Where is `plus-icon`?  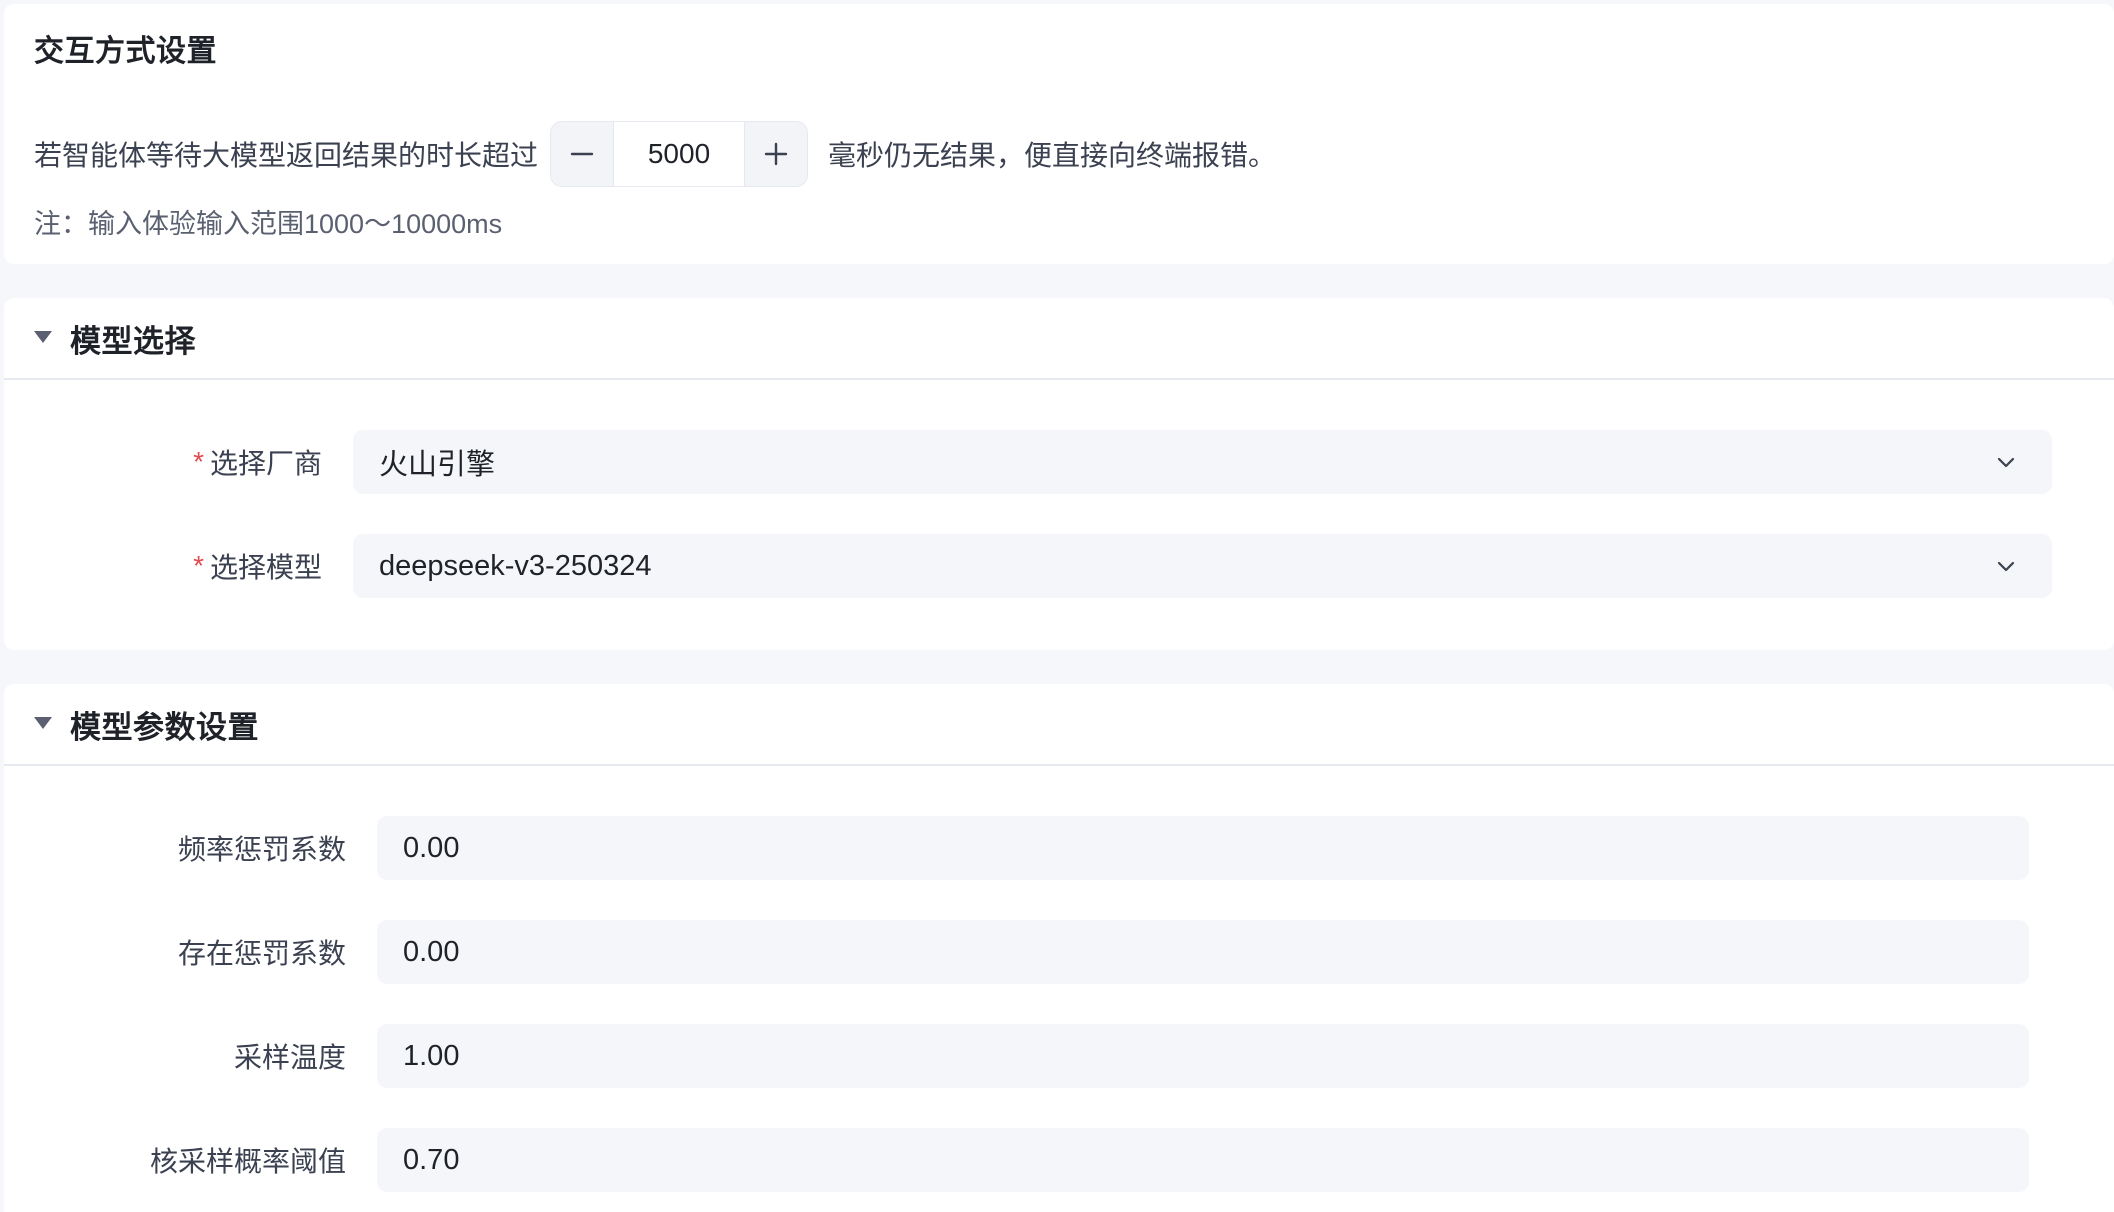 plus-icon is located at coordinates (776, 154).